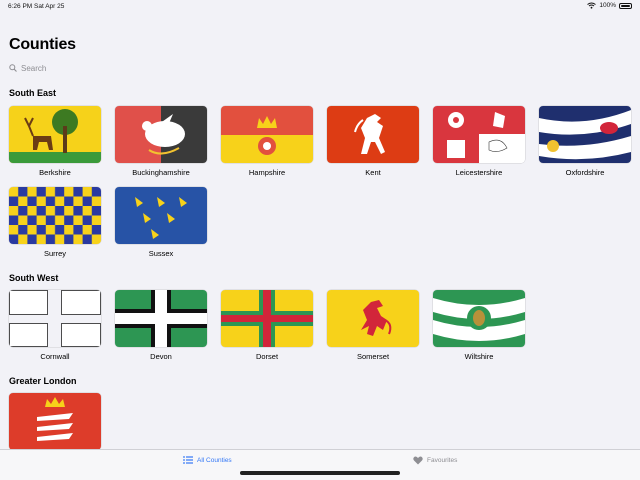 The width and height of the screenshot is (640, 480). Describe the element at coordinates (592, 5) in the screenshot. I see `wifi-icon` at that location.